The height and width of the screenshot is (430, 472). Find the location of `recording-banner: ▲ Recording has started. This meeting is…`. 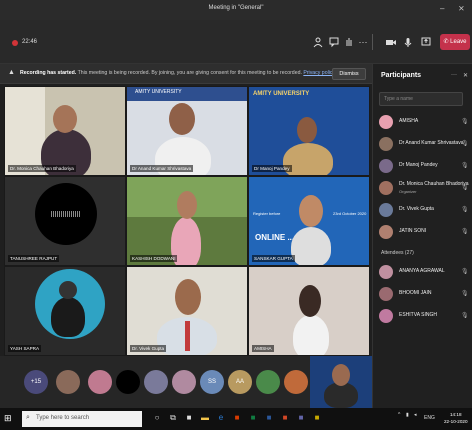

recording-banner: ▲ Recording has started. This meeting is… is located at coordinates (186, 74).